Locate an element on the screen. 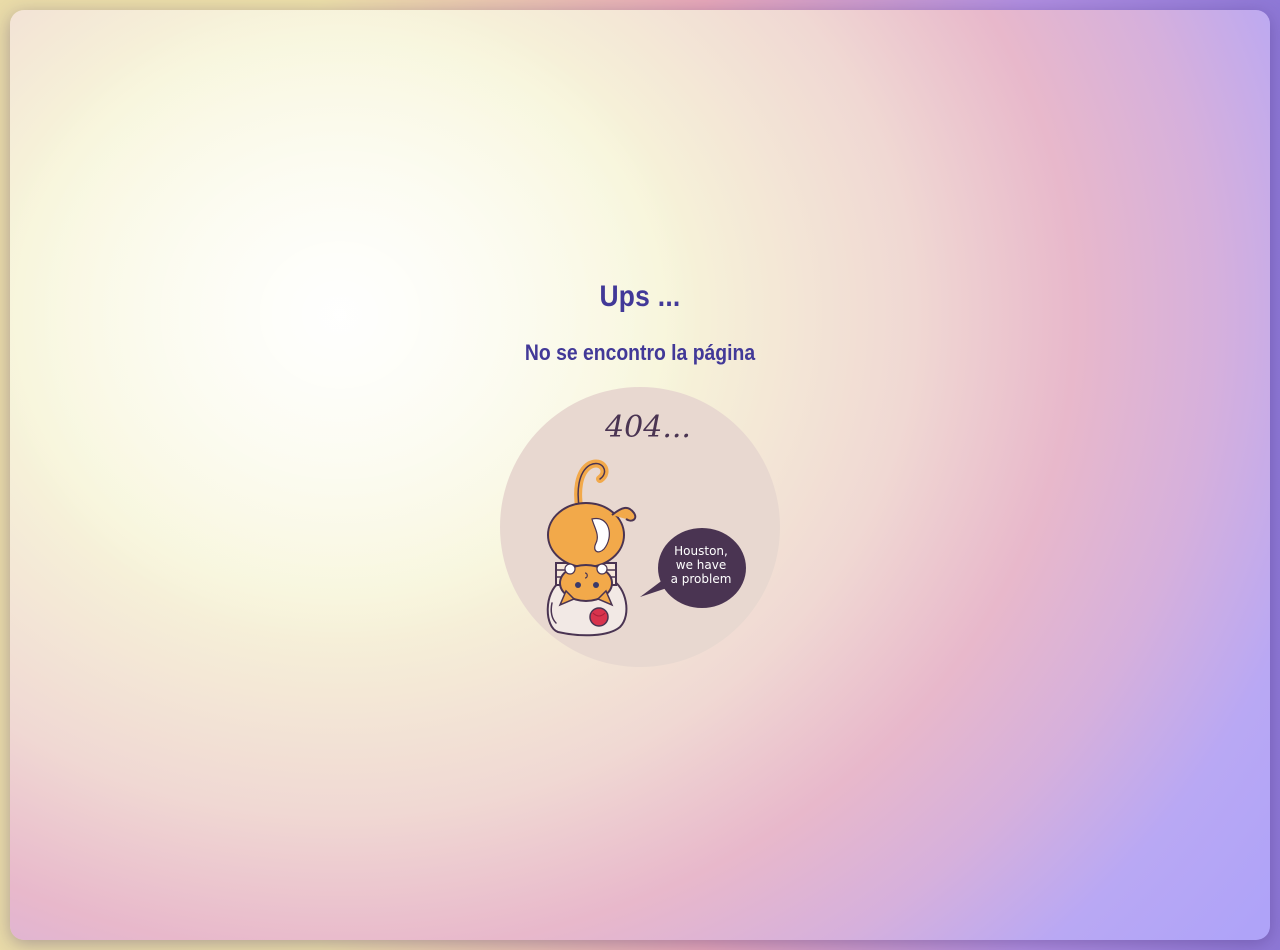 The image size is (1280, 950). bubble-line-3: a problem is located at coordinates (701, 579).